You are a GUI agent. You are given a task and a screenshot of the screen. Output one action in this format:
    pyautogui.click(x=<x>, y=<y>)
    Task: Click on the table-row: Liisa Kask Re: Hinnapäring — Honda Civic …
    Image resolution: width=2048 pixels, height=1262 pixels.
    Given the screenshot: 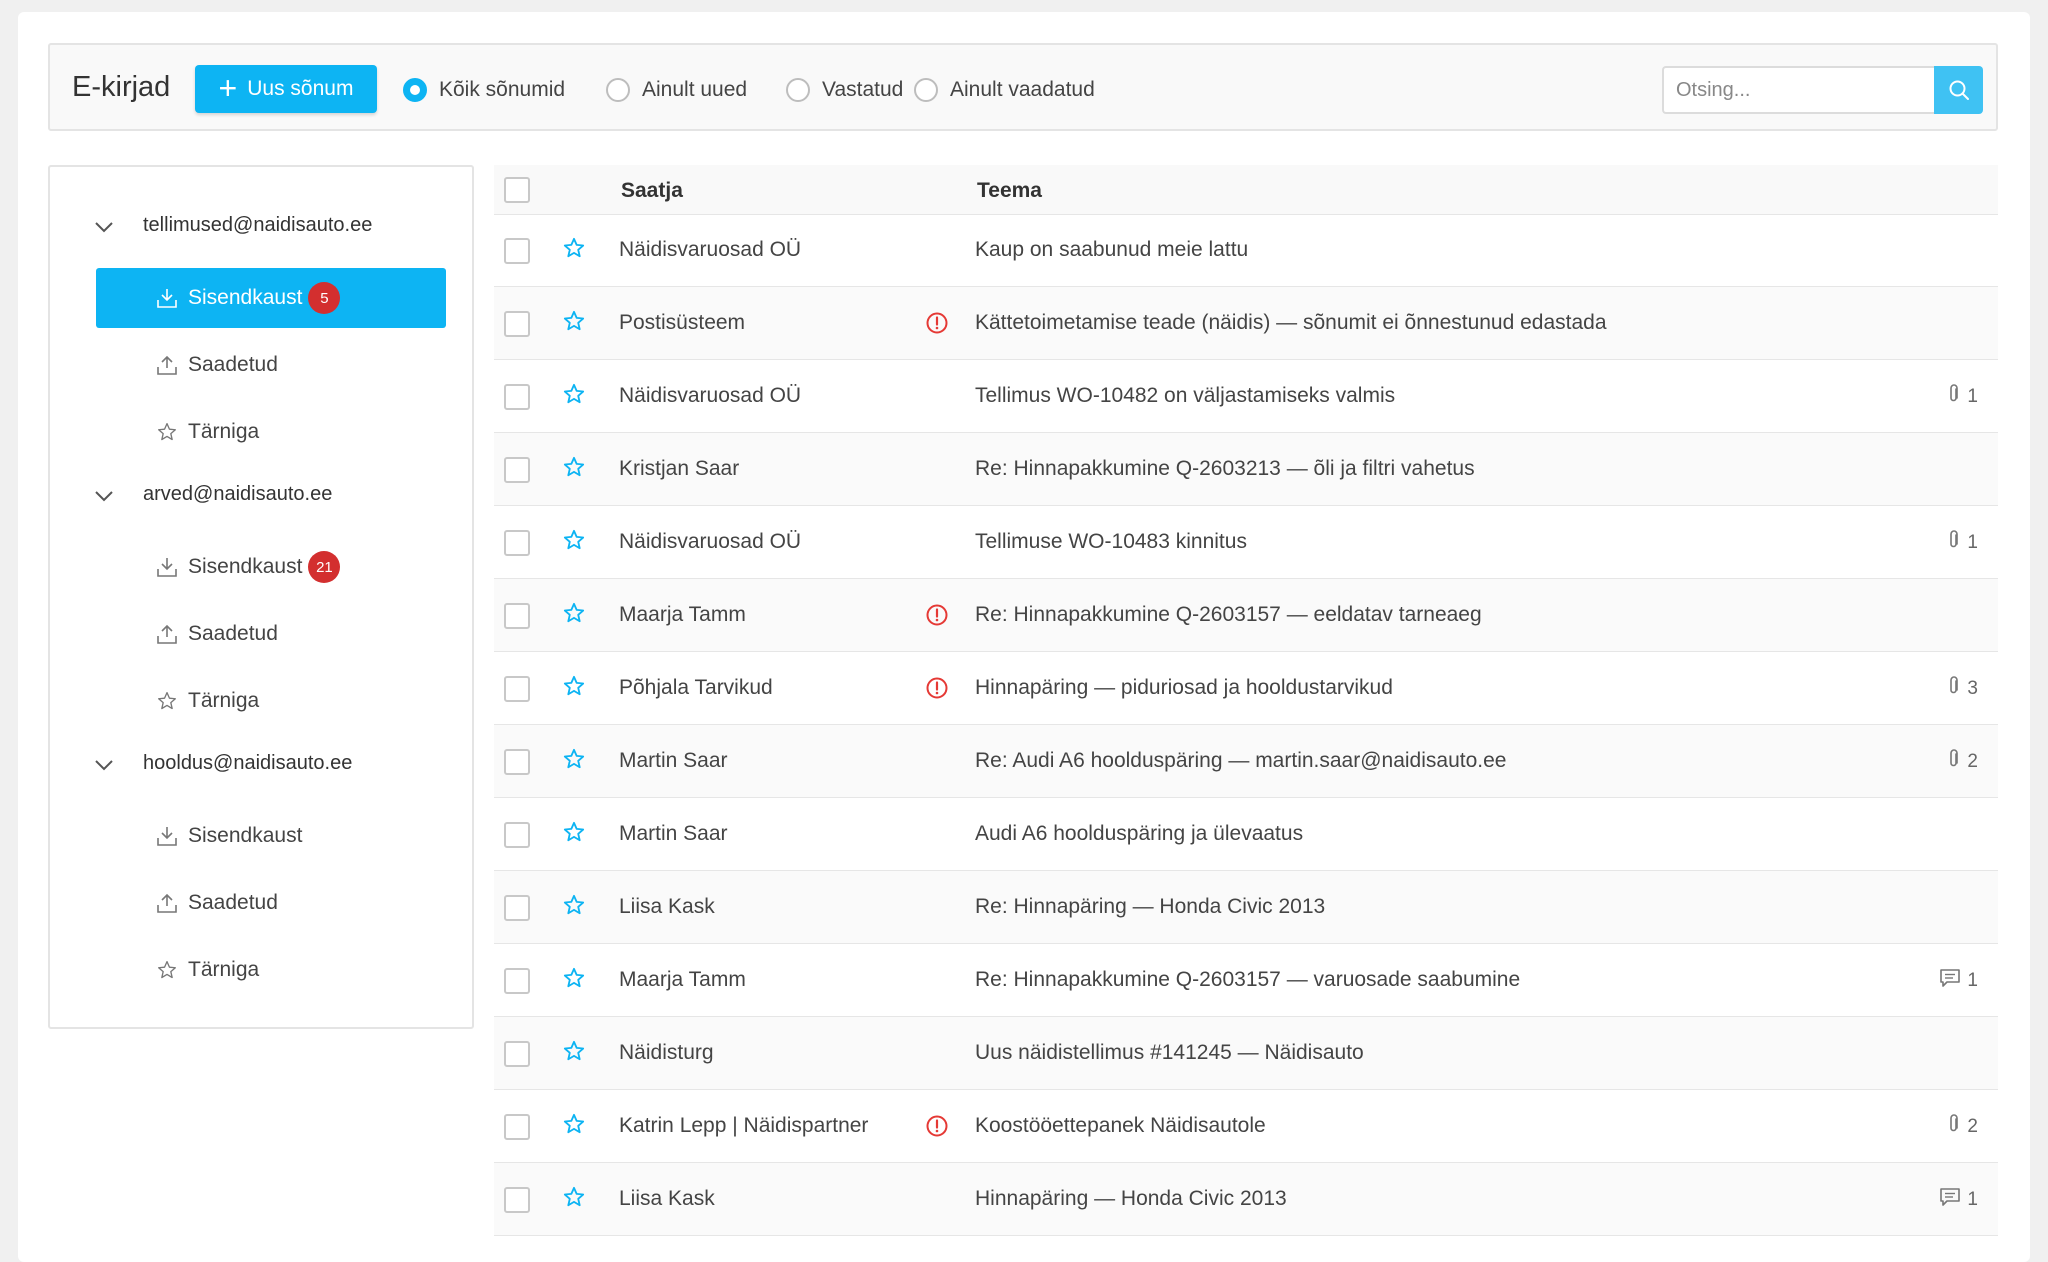 What is the action you would take?
    pyautogui.click(x=1246, y=907)
    